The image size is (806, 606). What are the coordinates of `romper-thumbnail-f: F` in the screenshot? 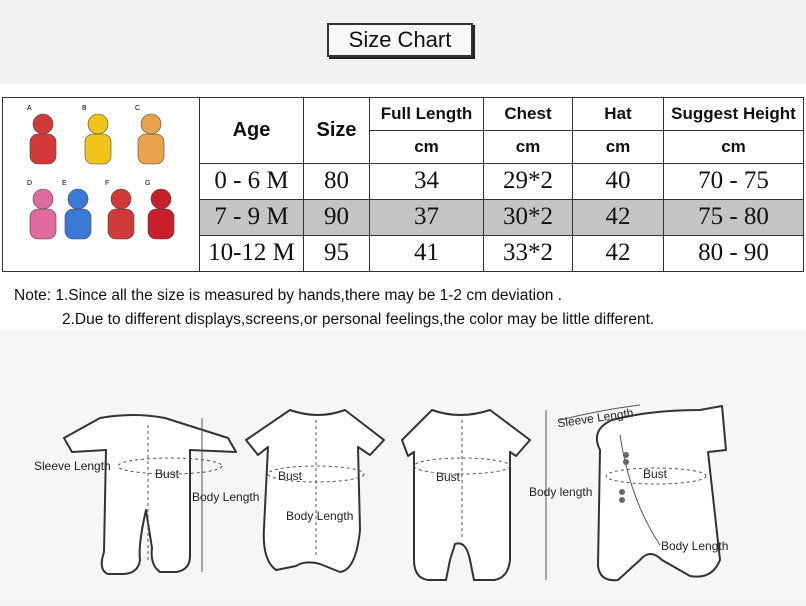 It's located at (120, 210).